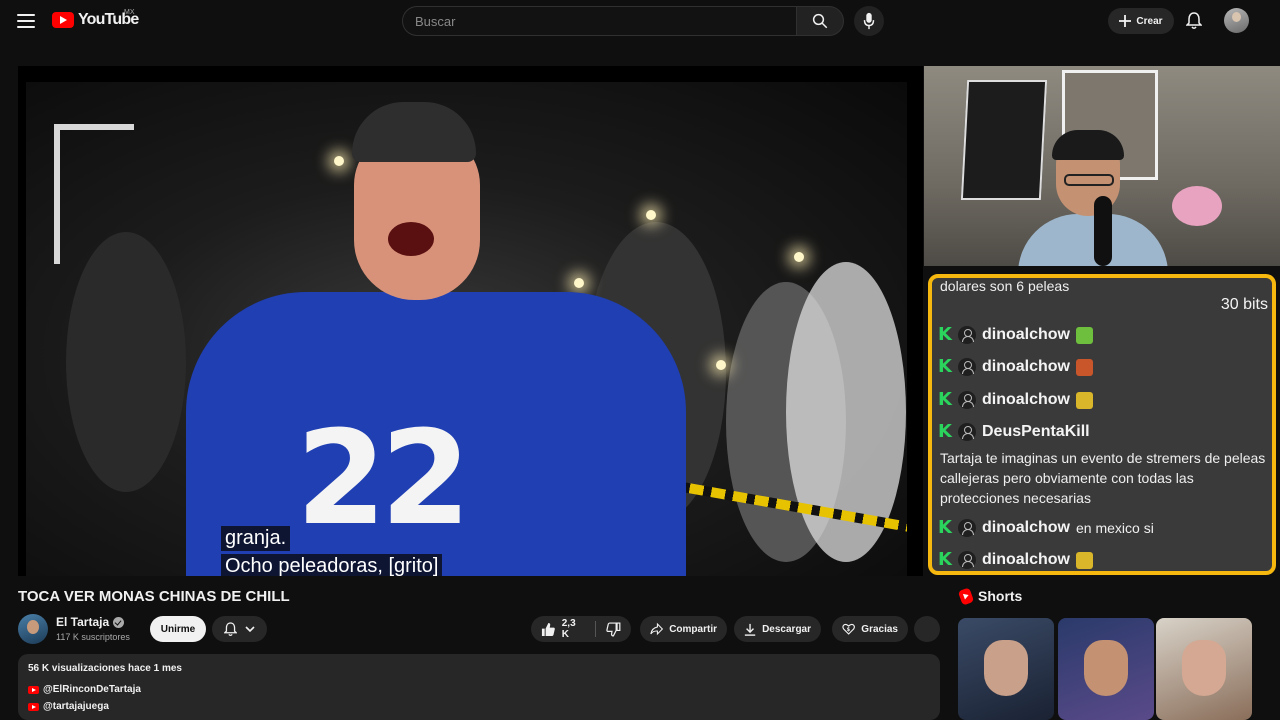 The image size is (1280, 720). What do you see at coordinates (1000, 596) in the screenshot?
I see `shorts-heading: Shorts` at bounding box center [1000, 596].